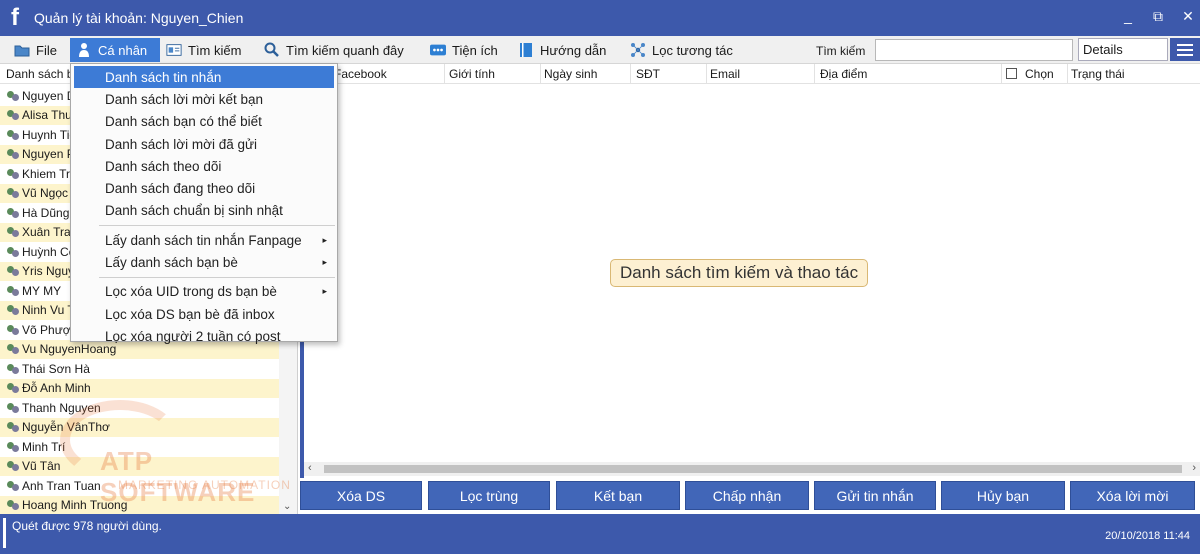 The width and height of the screenshot is (1200, 554). I want to click on menu-item-messages-list: Danh sách tin nhắn, so click(204, 77).